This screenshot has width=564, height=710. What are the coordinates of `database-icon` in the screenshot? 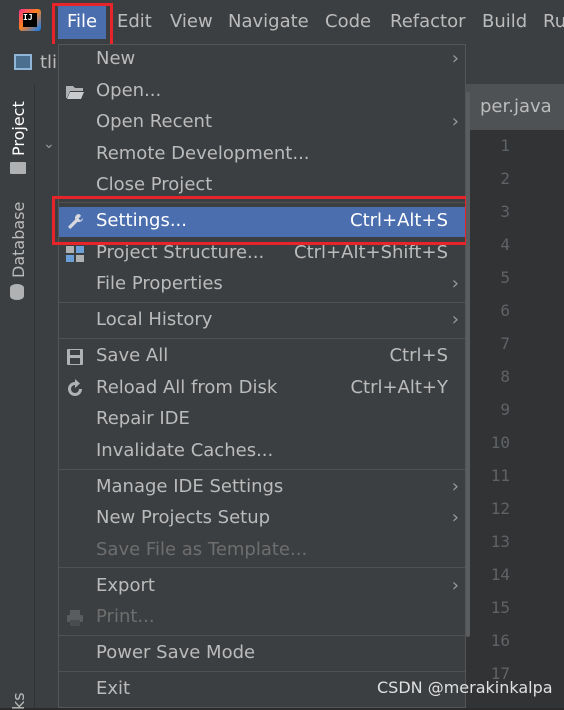 It's located at (17, 292).